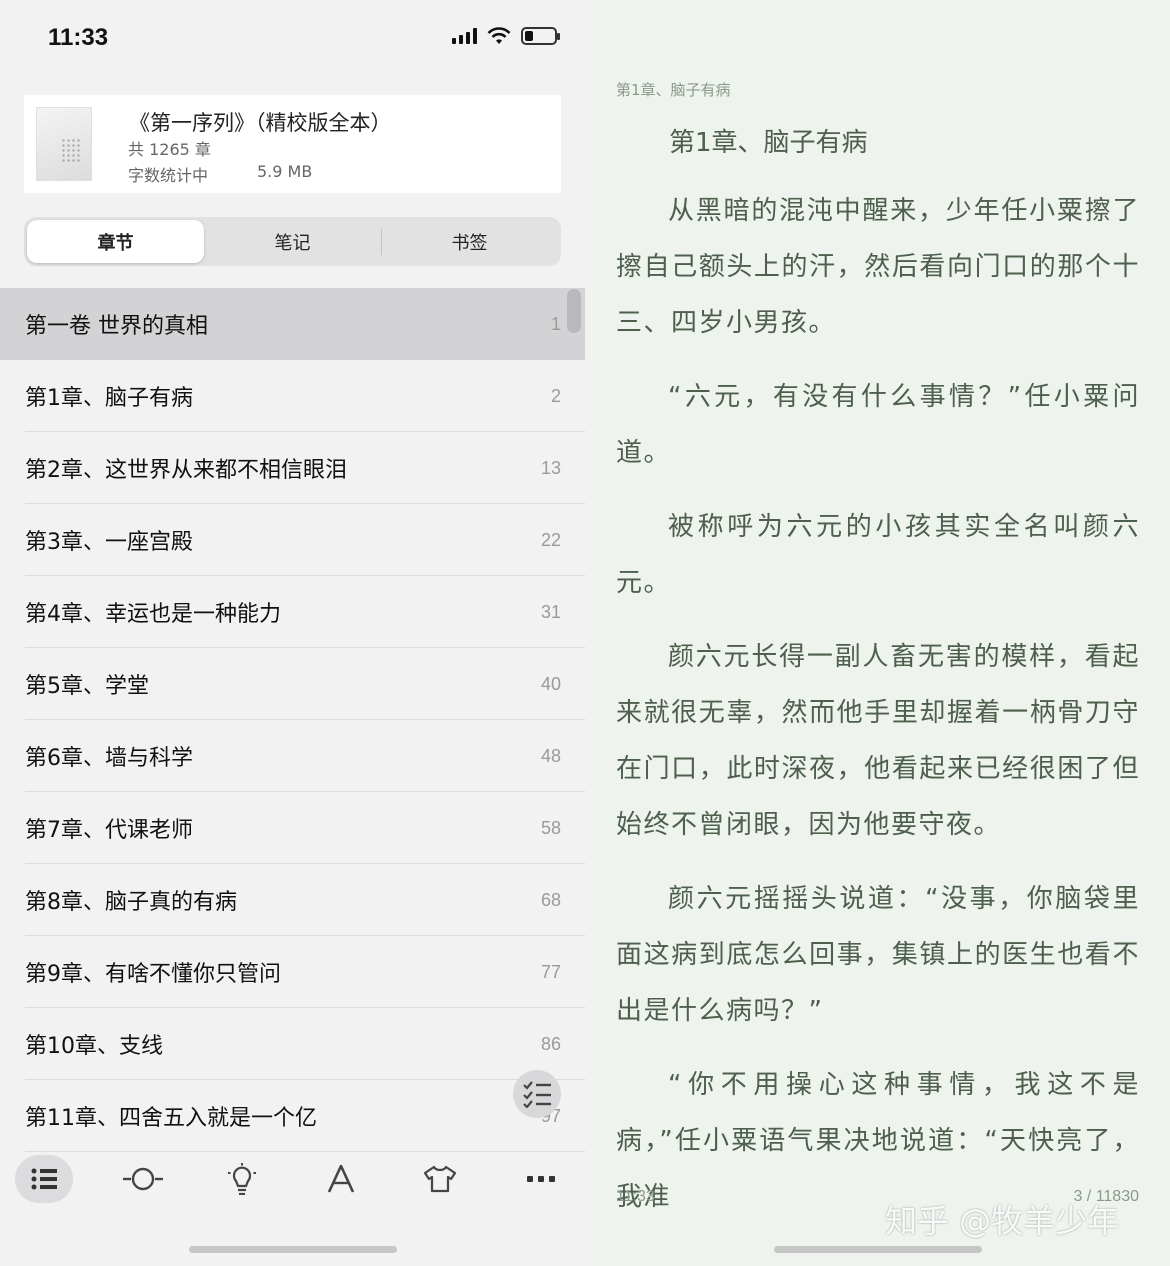 Image resolution: width=1170 pixels, height=1266 pixels. What do you see at coordinates (116, 326) in the screenshot?
I see `toc-chapter-title: 第一卷 世界的真相` at bounding box center [116, 326].